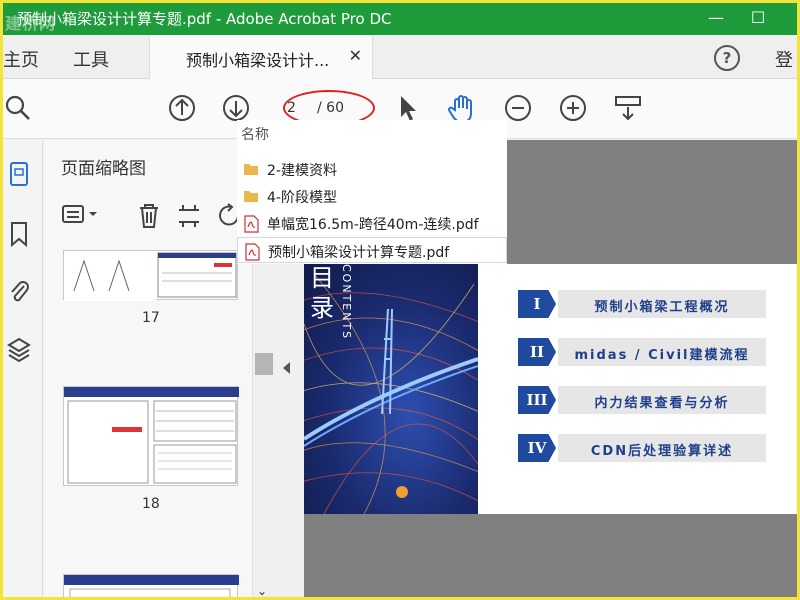 This screenshot has width=800, height=600. What do you see at coordinates (262, 590) in the screenshot?
I see `chevron-down-icon: ⌄` at bounding box center [262, 590].